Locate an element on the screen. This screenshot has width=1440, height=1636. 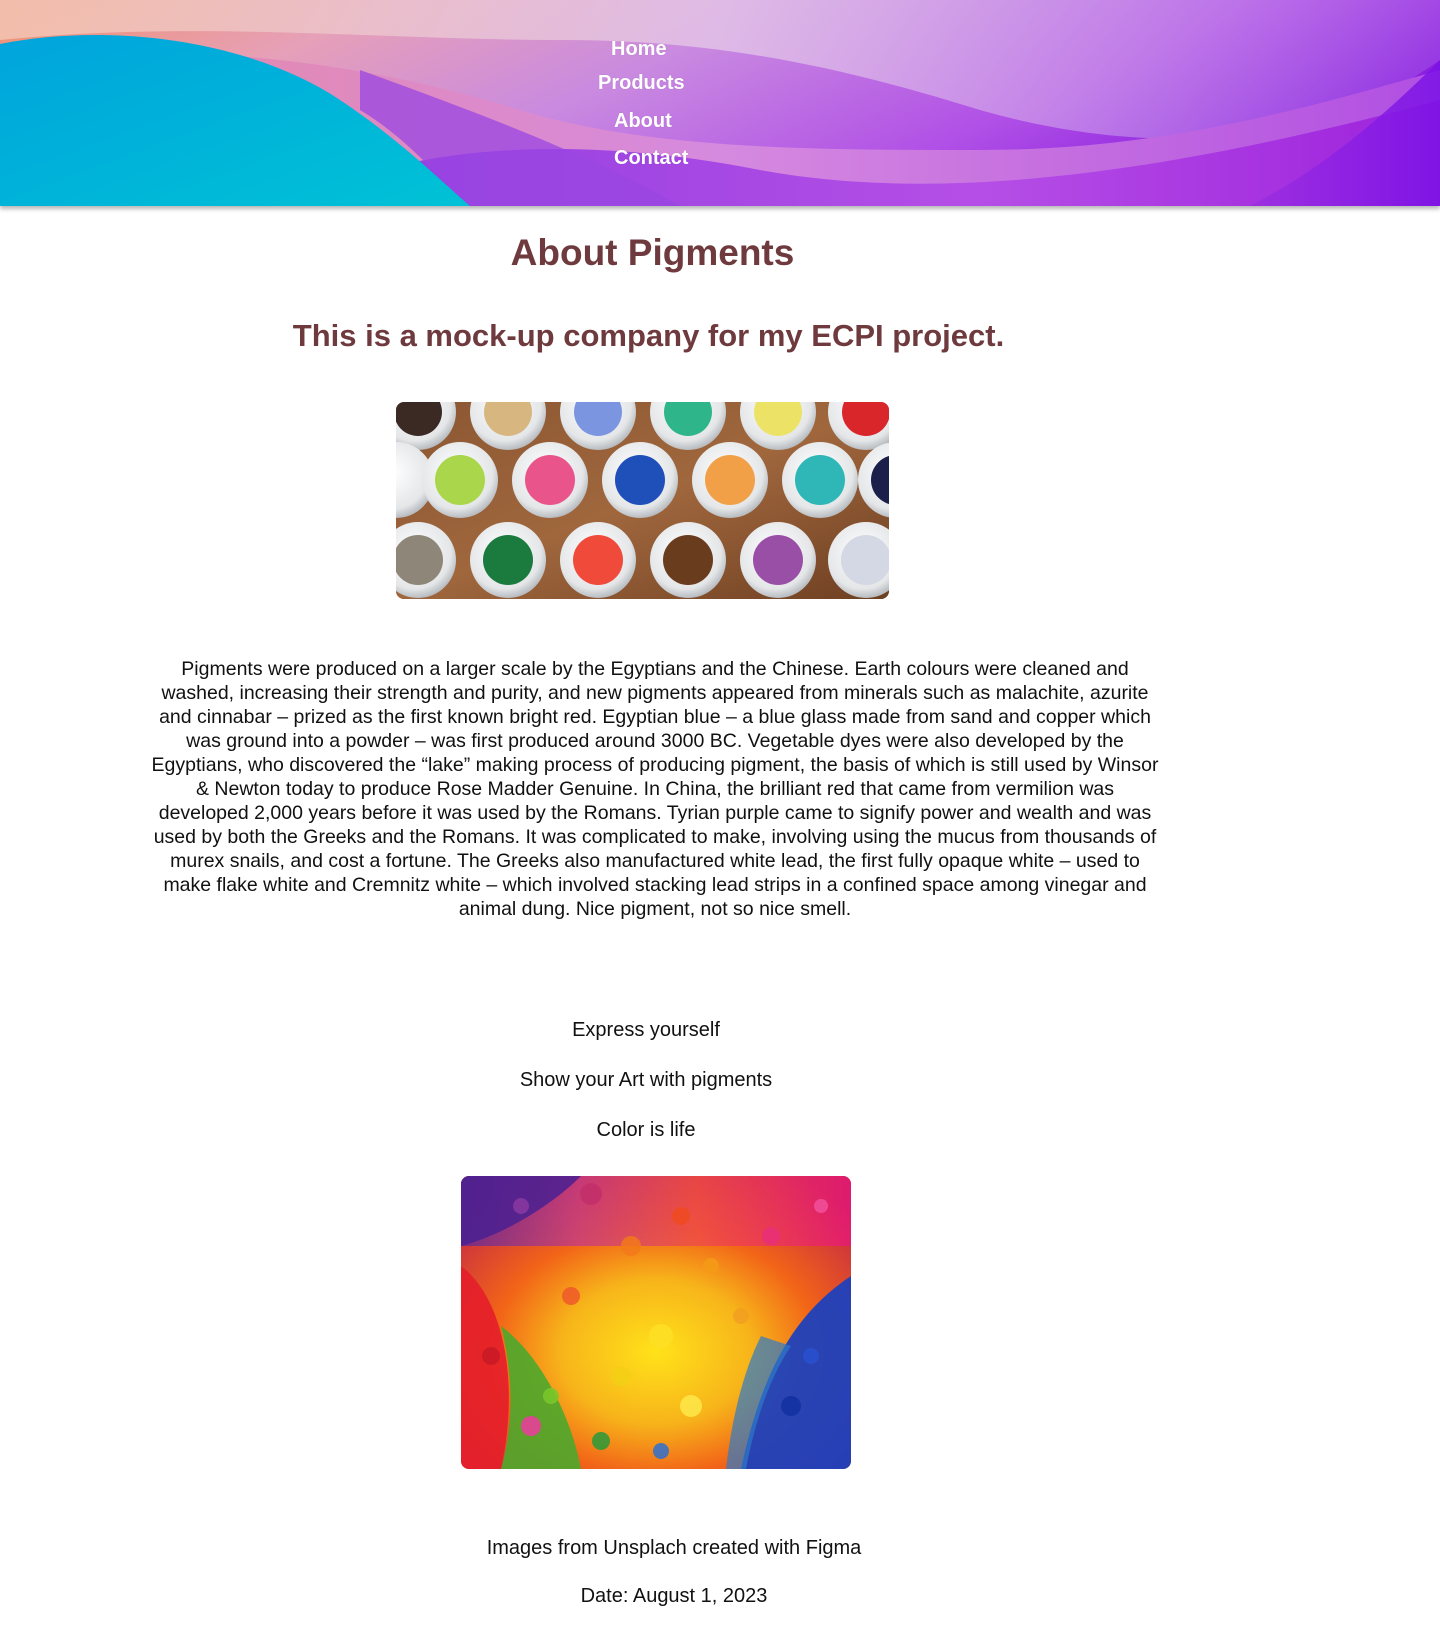
main-nav: Home Products About Contact is located at coordinates (720, 103).